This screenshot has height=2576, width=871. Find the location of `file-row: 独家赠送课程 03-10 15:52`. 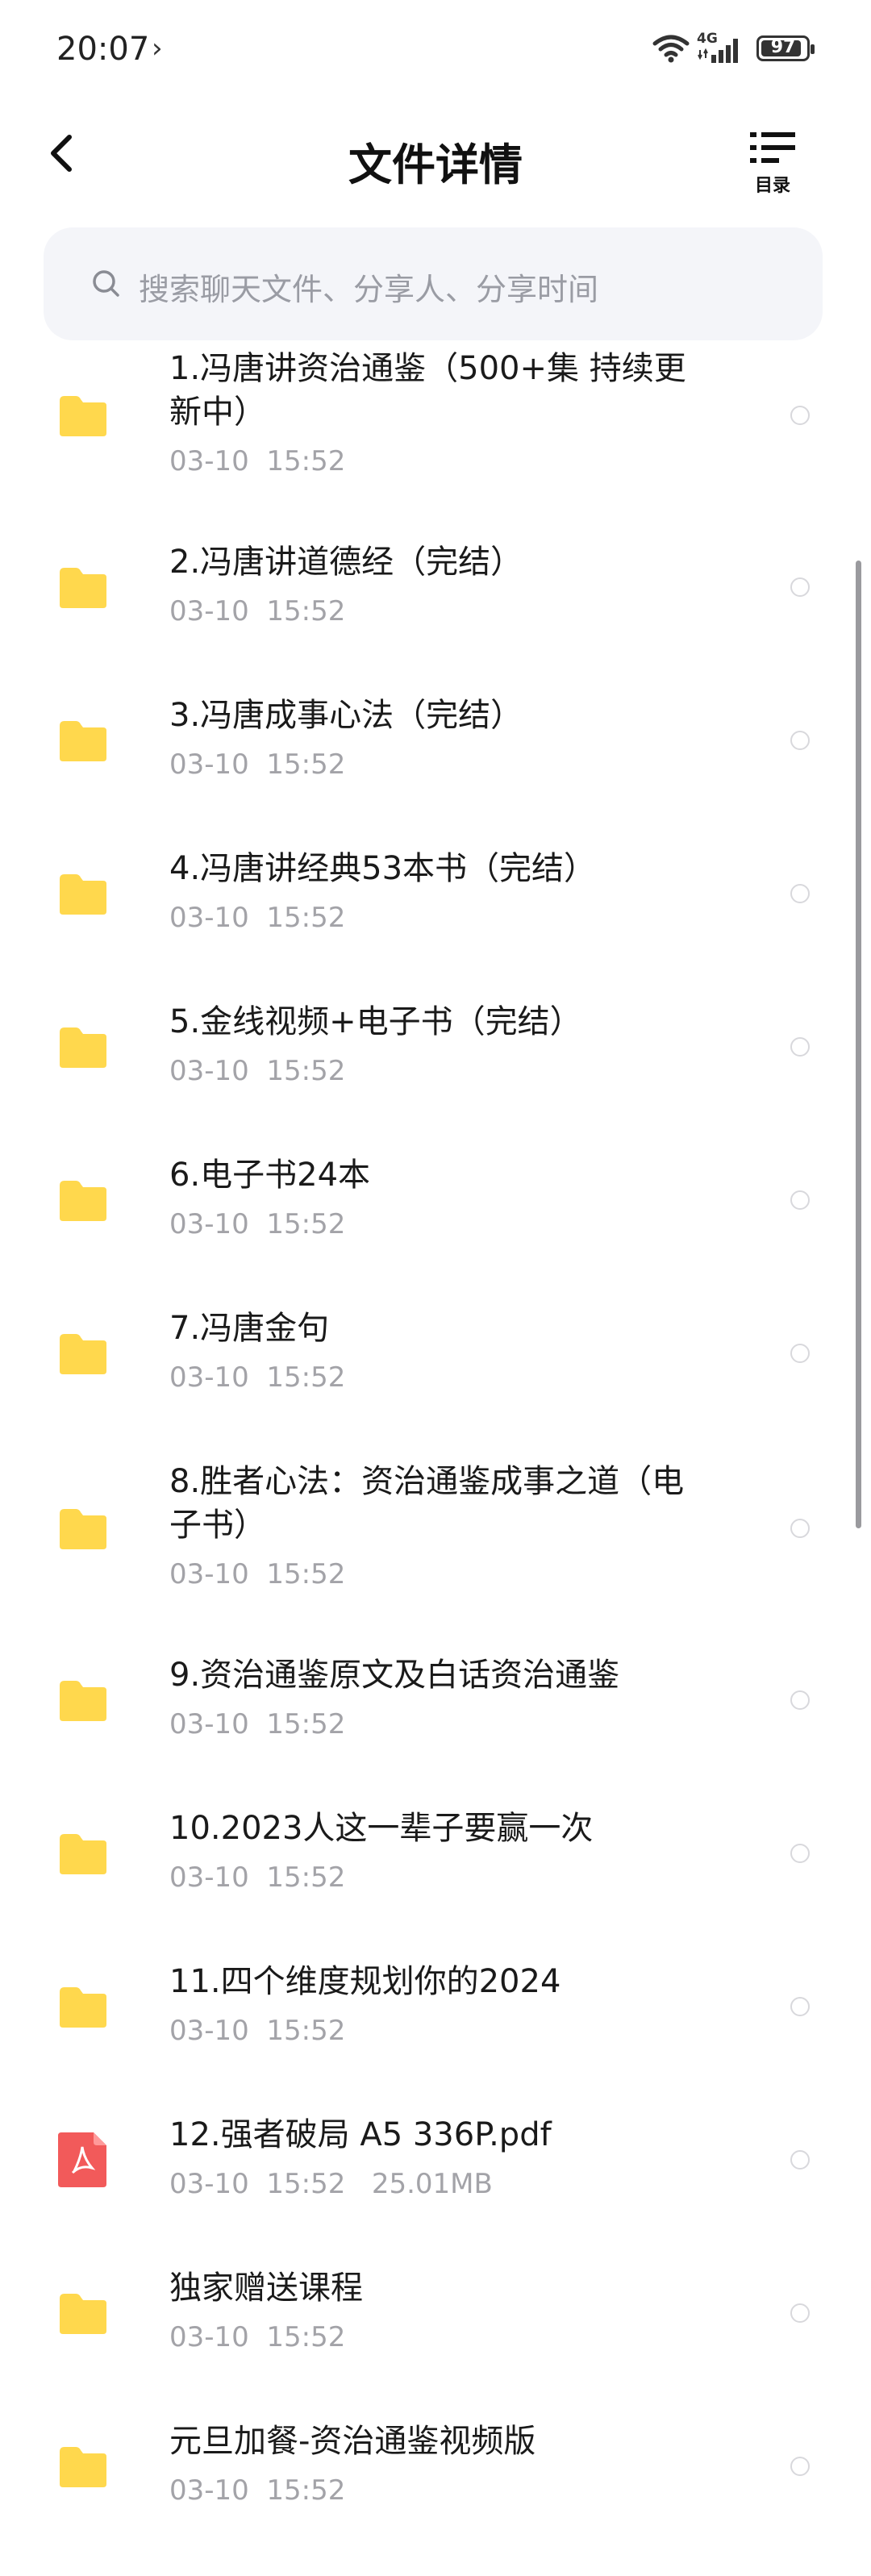

file-row: 独家赠送课程 03-10 15:52 is located at coordinates (435, 2324).